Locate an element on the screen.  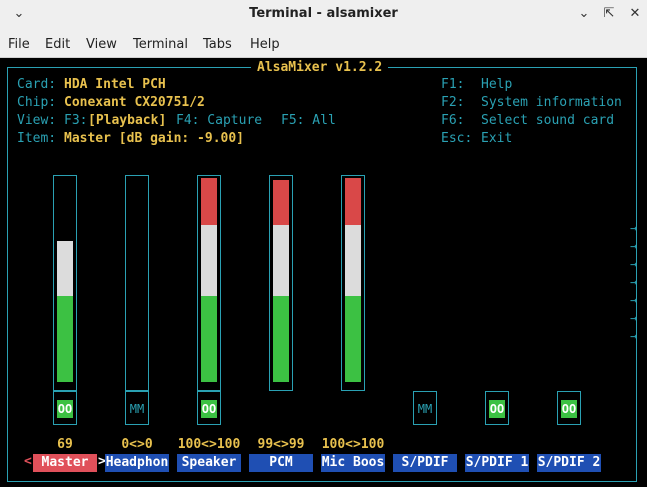
control-label: Headphon is located at coordinates (137, 463).